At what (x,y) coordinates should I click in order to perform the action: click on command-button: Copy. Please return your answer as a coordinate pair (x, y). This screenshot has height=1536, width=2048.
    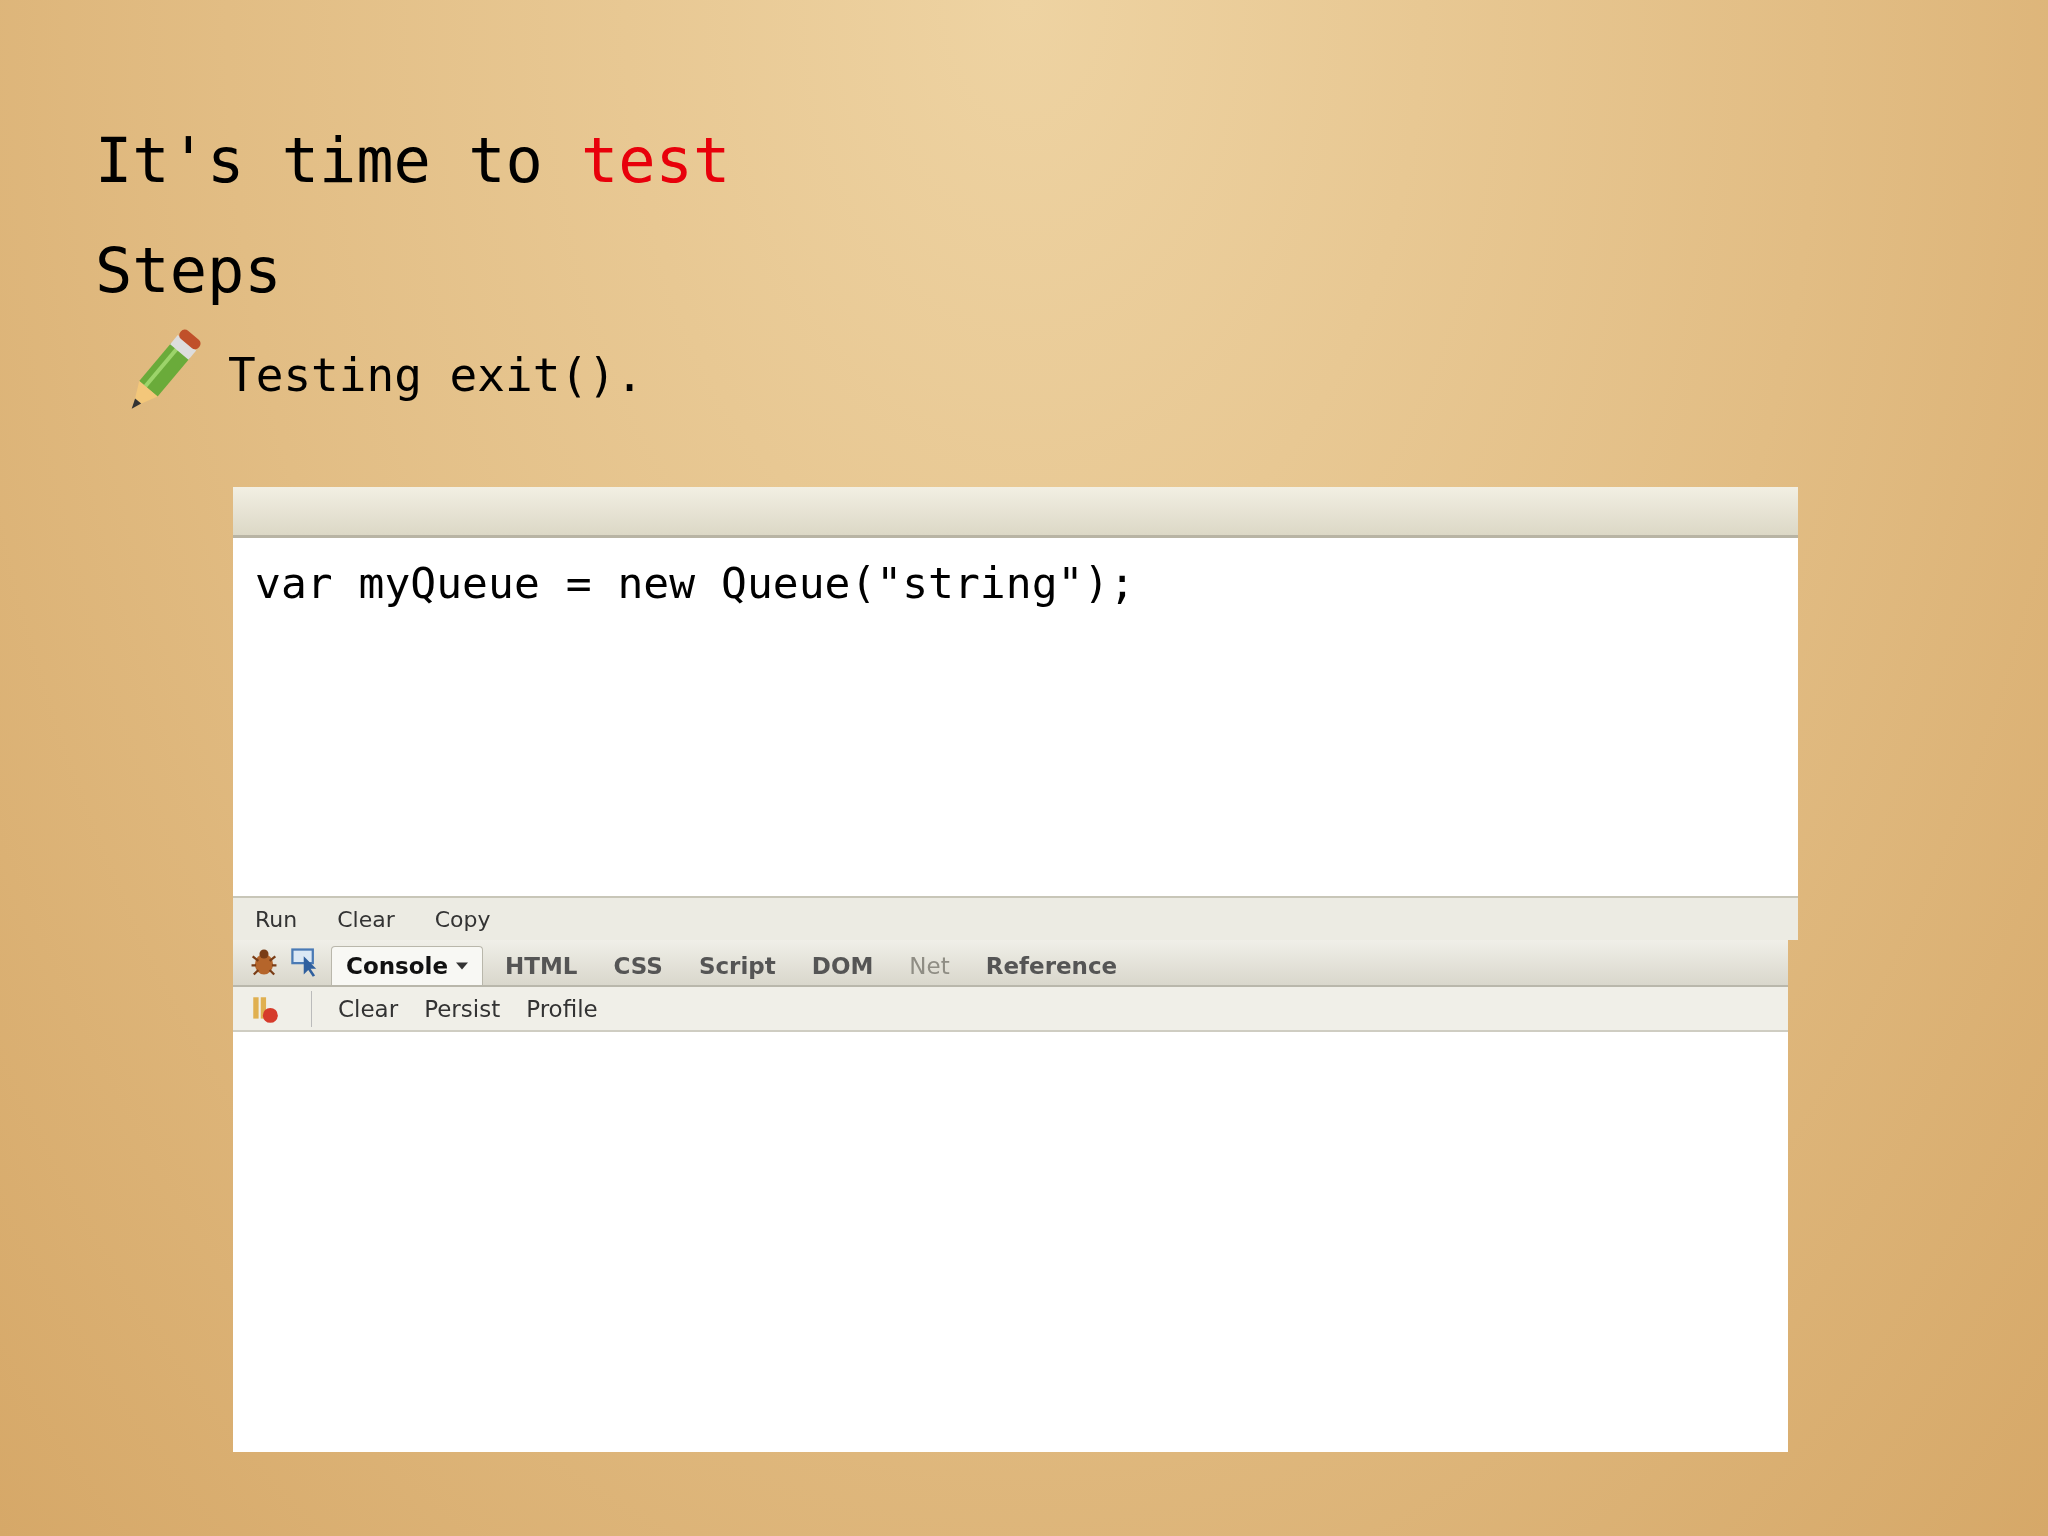
    Looking at the image, I should click on (462, 919).